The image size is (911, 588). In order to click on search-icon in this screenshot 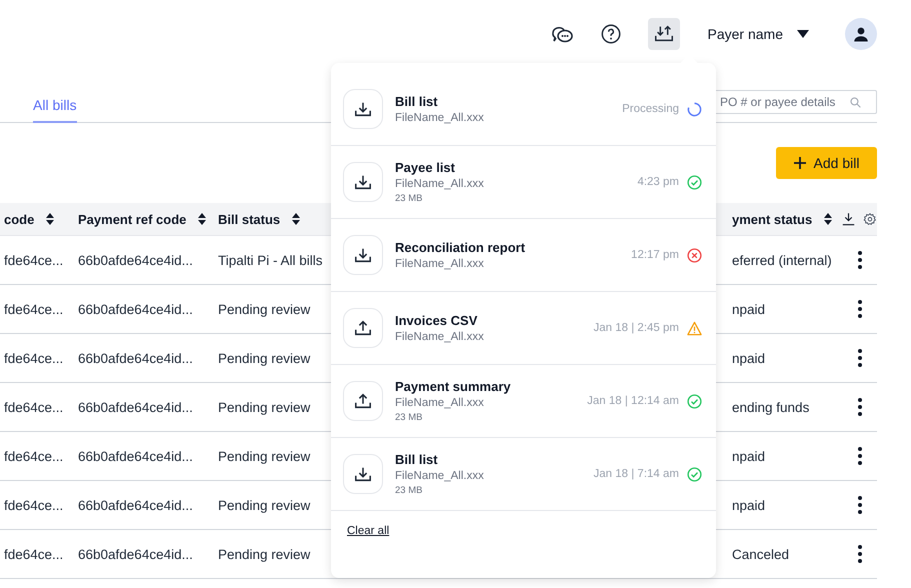, I will do `click(855, 102)`.